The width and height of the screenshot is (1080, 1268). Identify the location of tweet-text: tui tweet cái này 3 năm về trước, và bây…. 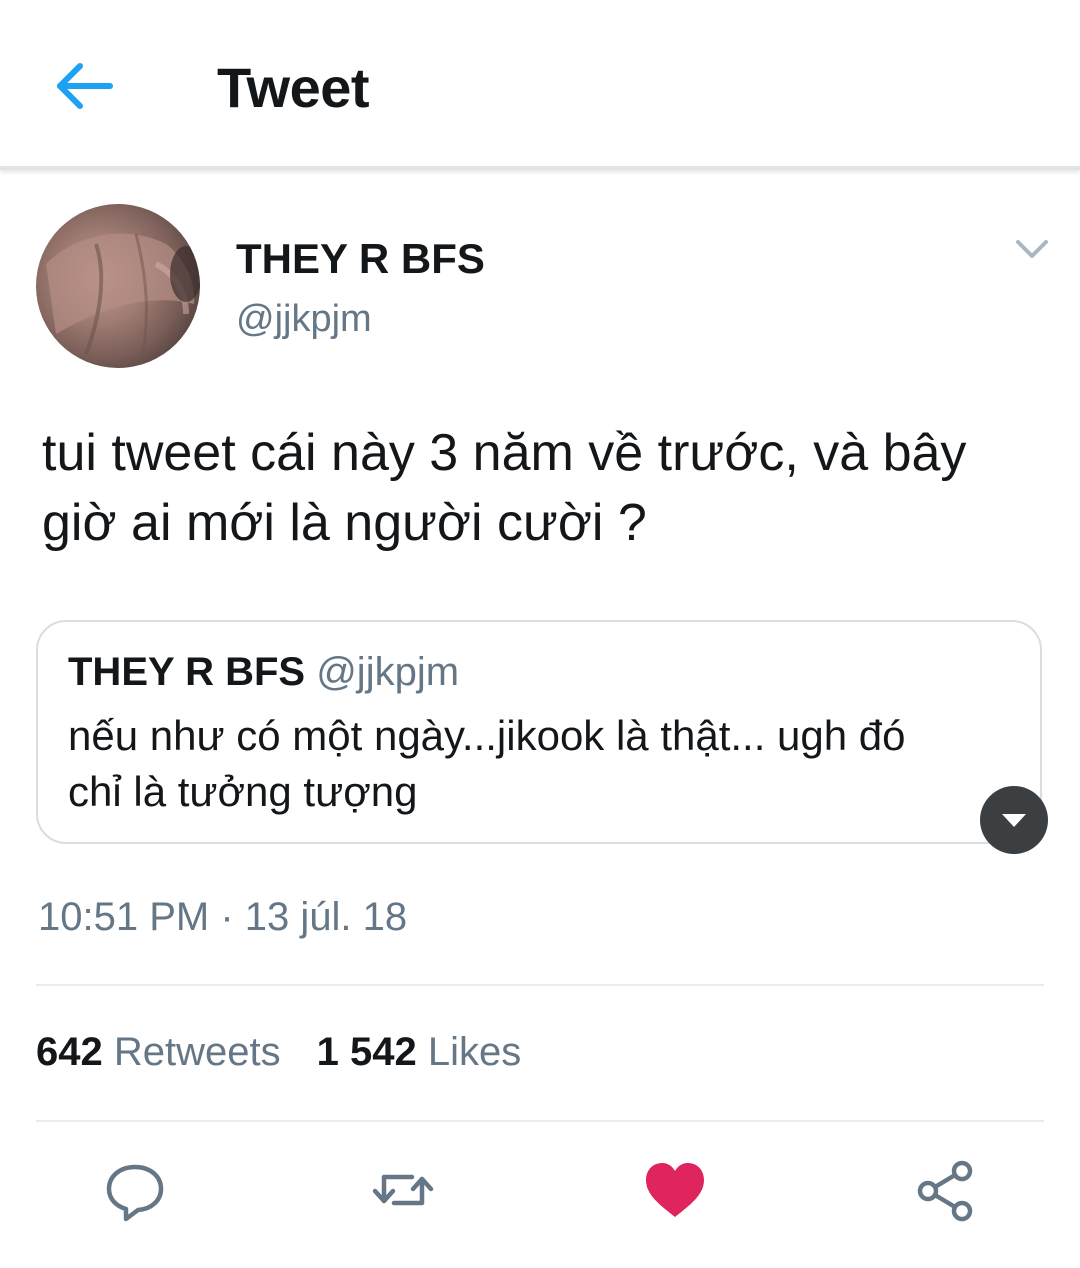
(547, 488).